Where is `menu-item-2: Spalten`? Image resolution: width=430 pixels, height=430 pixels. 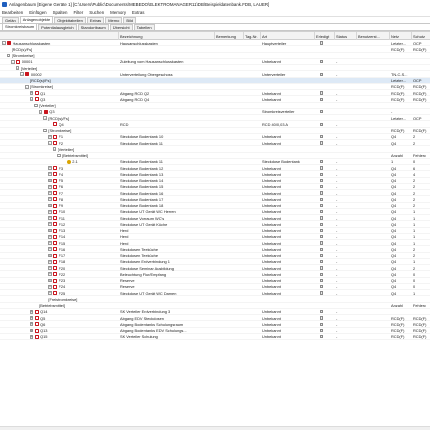 menu-item-2: Spalten is located at coordinates (60, 12).